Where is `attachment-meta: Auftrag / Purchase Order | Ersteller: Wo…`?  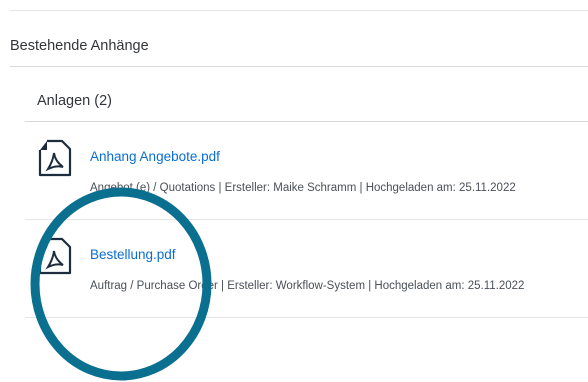
attachment-meta: Auftrag / Purchase Order | Ersteller: Wo… is located at coordinates (307, 286).